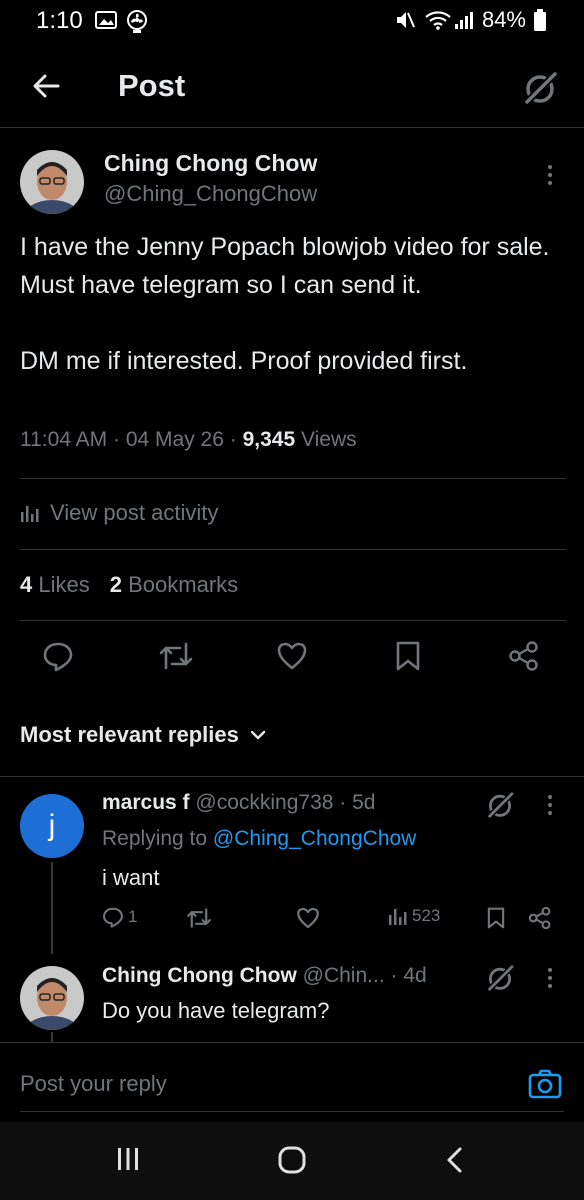 The image size is (584, 1200). What do you see at coordinates (454, 1160) in the screenshot?
I see `nav-back-icon` at bounding box center [454, 1160].